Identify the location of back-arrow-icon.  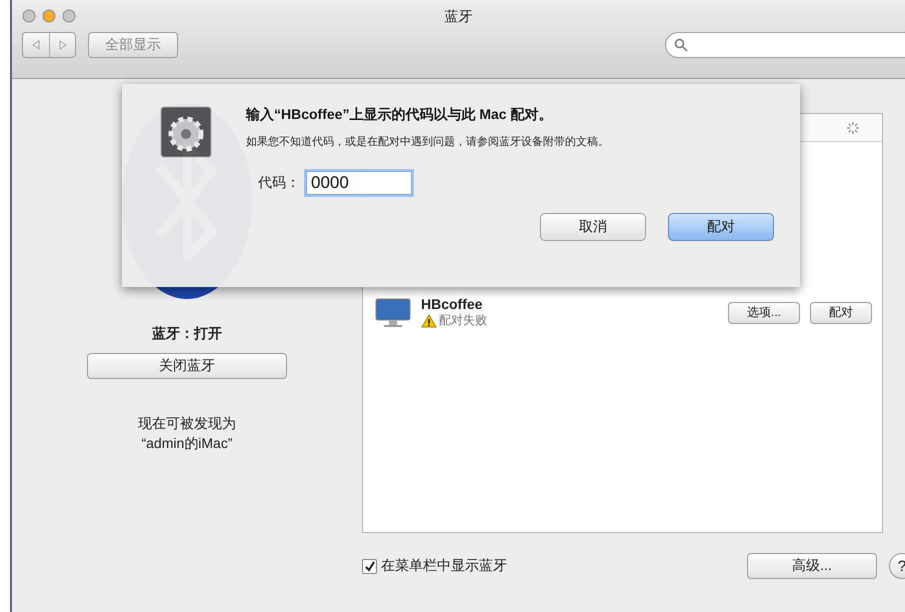
(36, 45).